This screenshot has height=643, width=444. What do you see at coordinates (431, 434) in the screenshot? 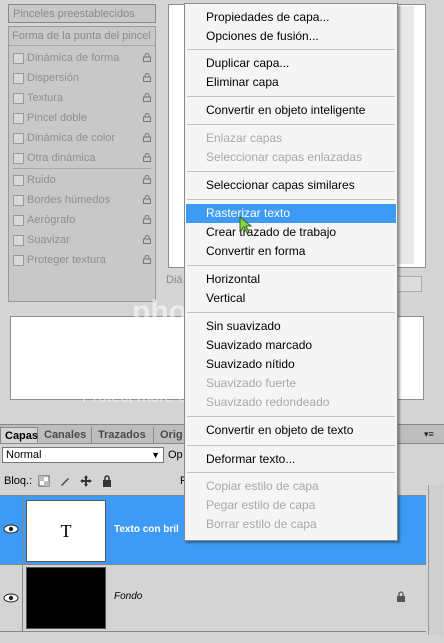
I see `panel-menu-icon: ▾≡` at bounding box center [431, 434].